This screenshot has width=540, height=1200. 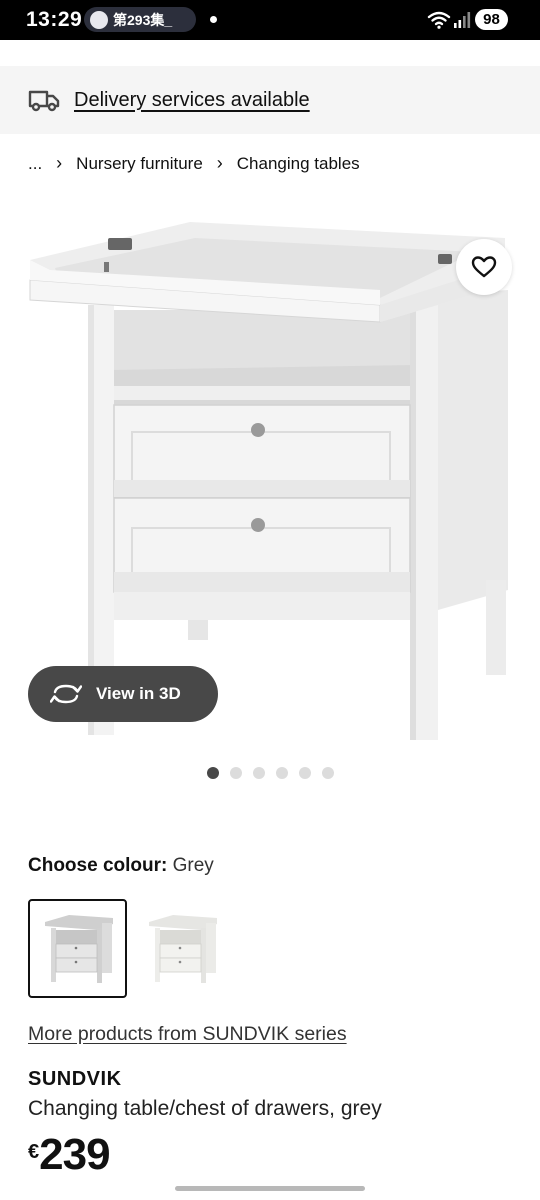 I want to click on colour-value: Grey, so click(x=193, y=865).